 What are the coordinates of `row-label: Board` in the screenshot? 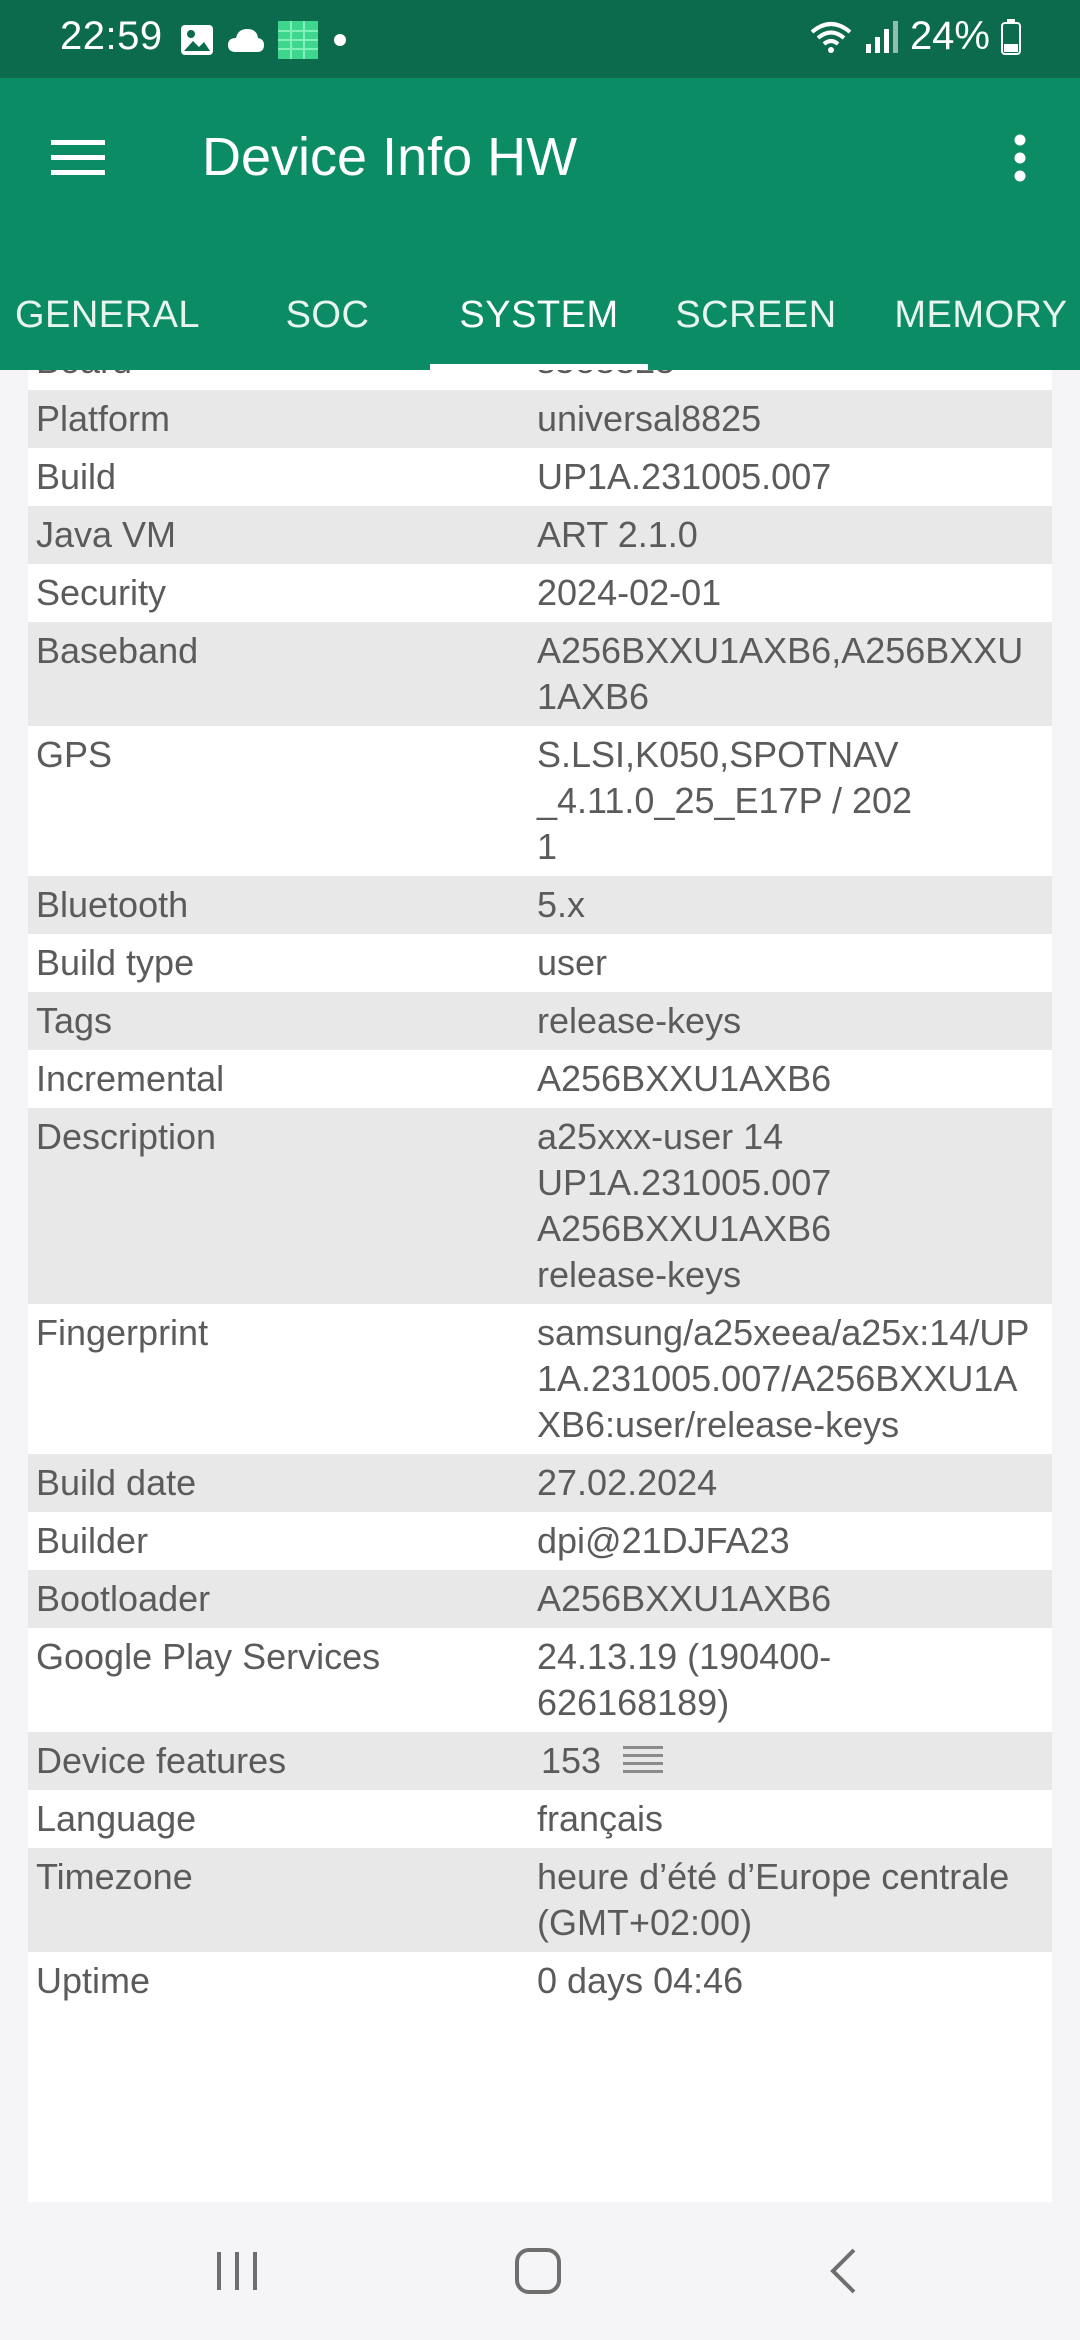 It's located at (282, 377).